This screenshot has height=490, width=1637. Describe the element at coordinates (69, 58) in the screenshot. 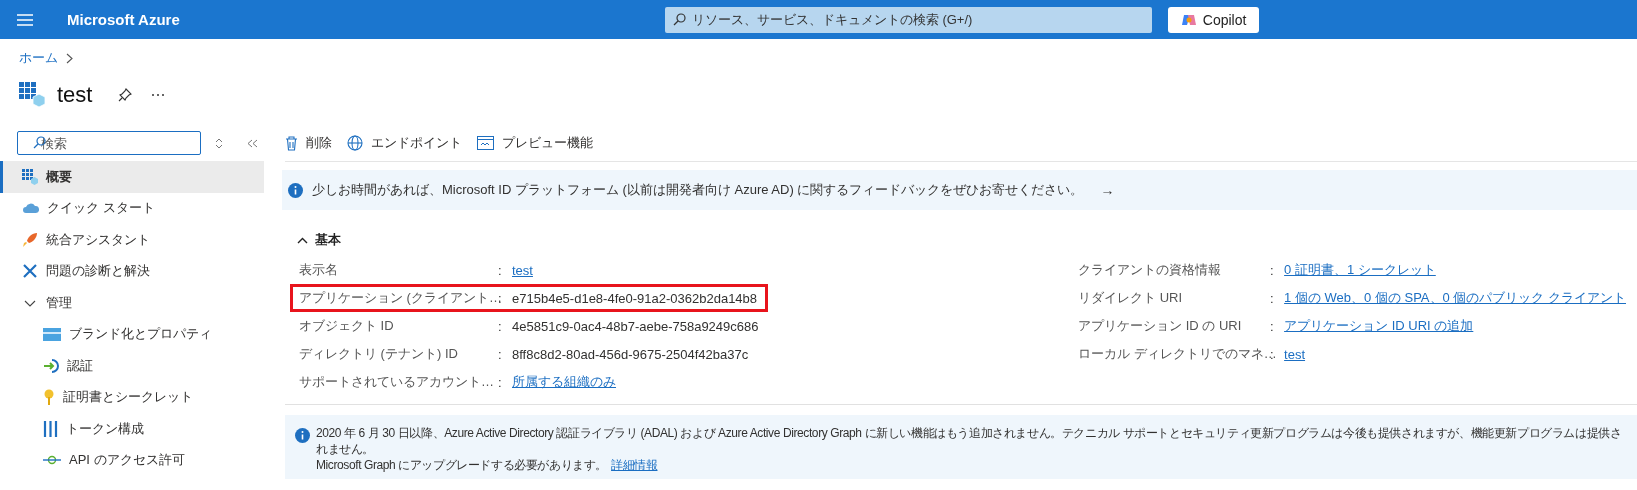

I see `chevron-right-icon` at that location.